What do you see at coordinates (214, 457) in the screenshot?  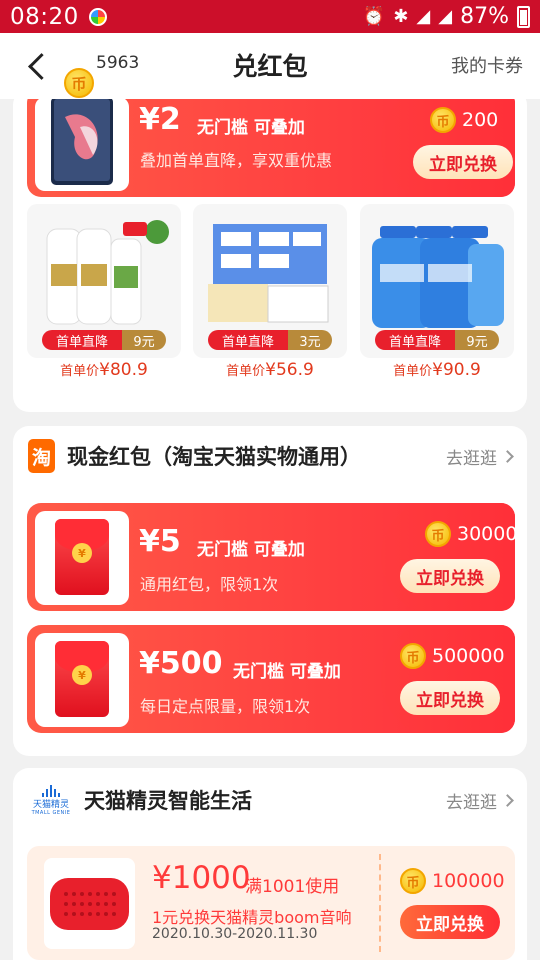 I see `section-title: 现金红包（淘宝天猫实物通用）` at bounding box center [214, 457].